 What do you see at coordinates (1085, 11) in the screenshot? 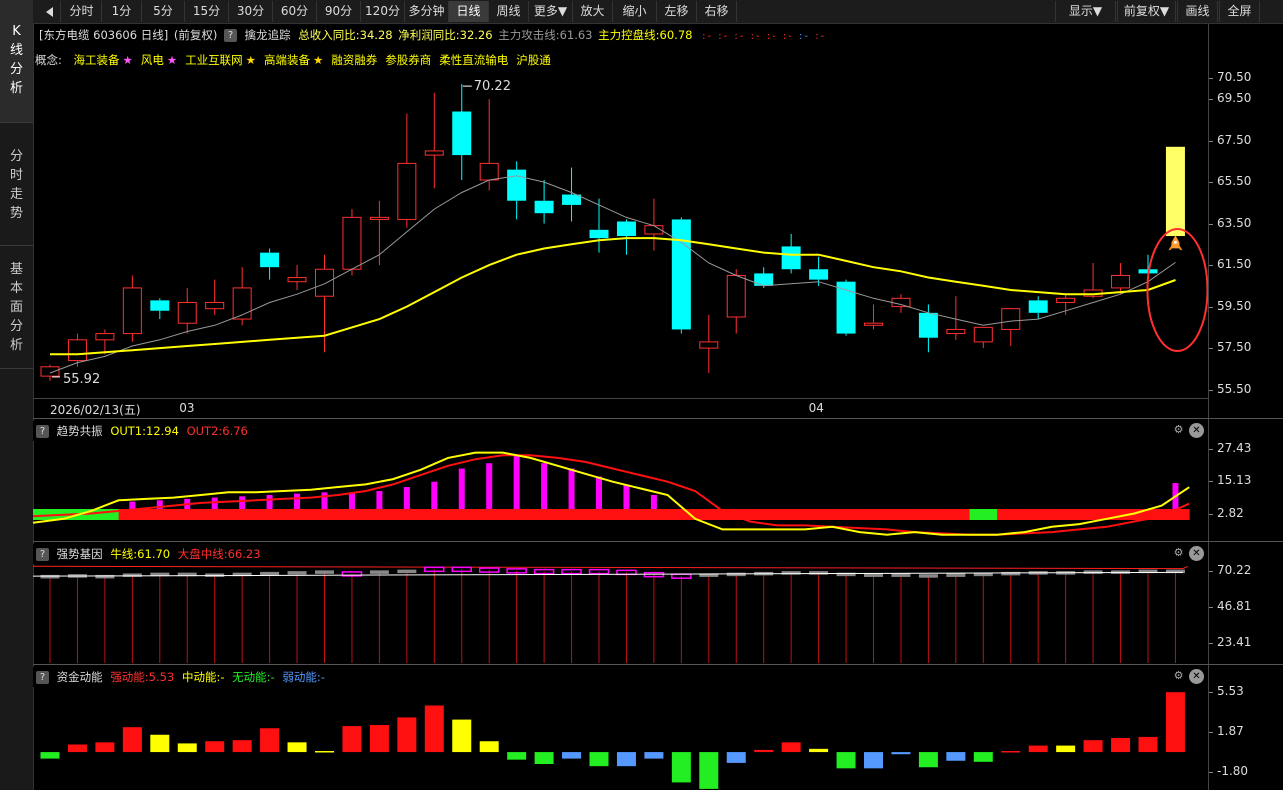
I see `toolbar-right-btn-0: 显示▼` at bounding box center [1085, 11].